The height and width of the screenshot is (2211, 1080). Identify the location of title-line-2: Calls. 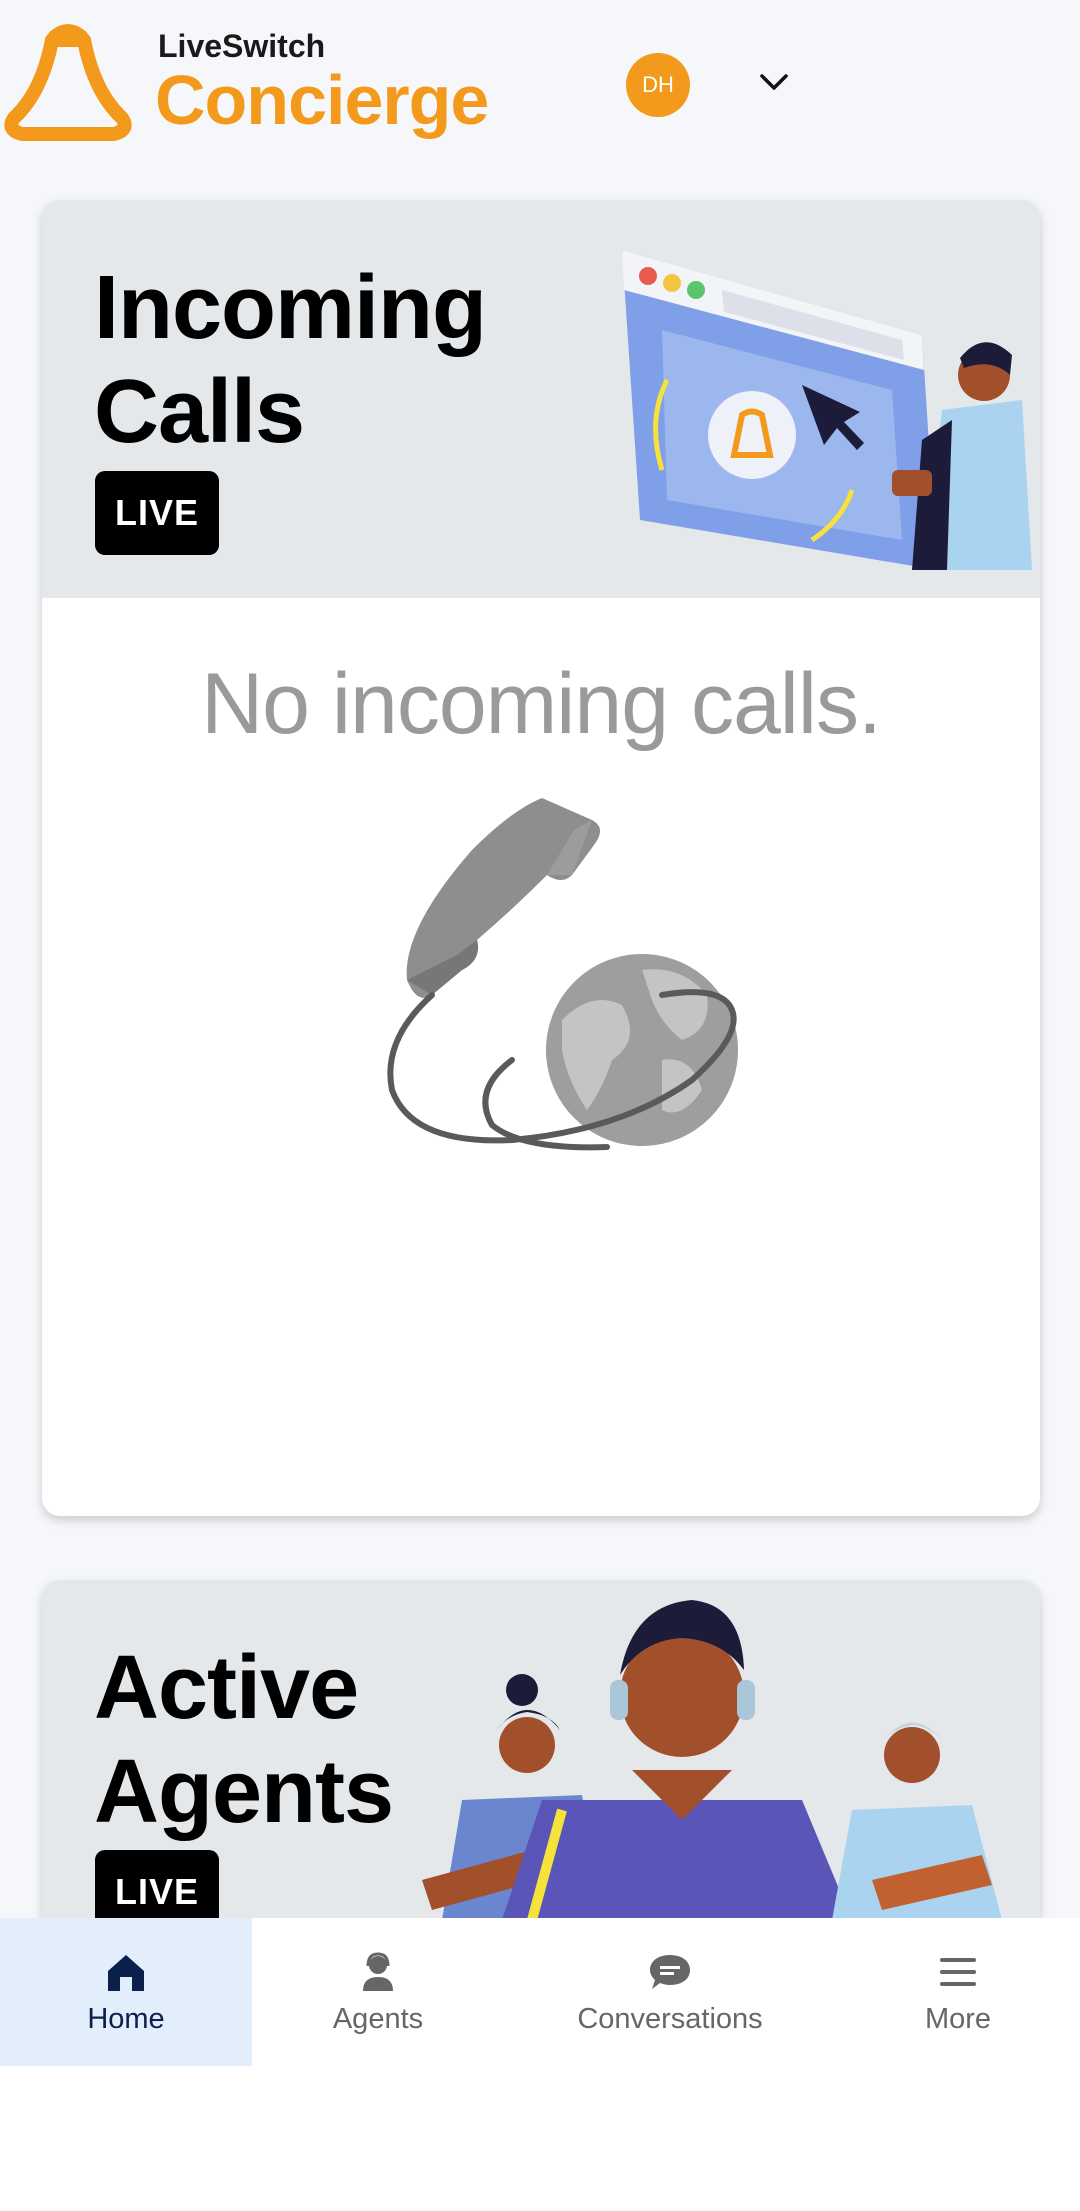
(199, 412).